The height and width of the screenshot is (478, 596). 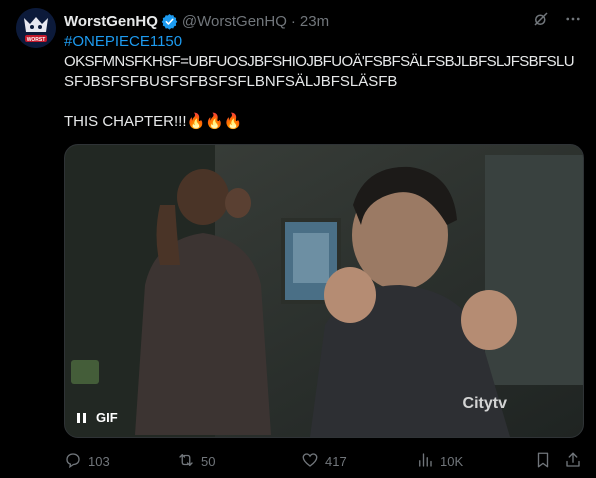 I want to click on svg-text: WORST, so click(x=36, y=40).